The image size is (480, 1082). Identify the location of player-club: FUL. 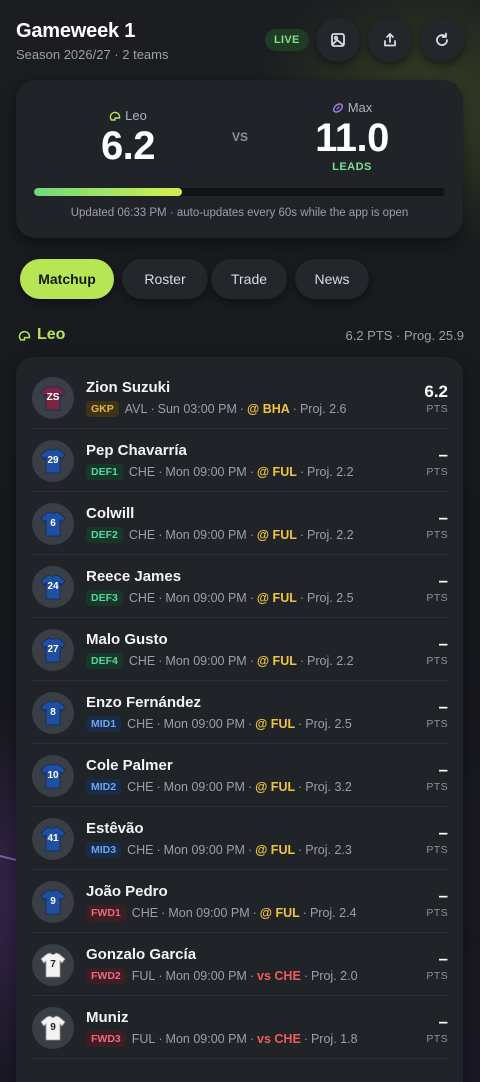
(143, 976).